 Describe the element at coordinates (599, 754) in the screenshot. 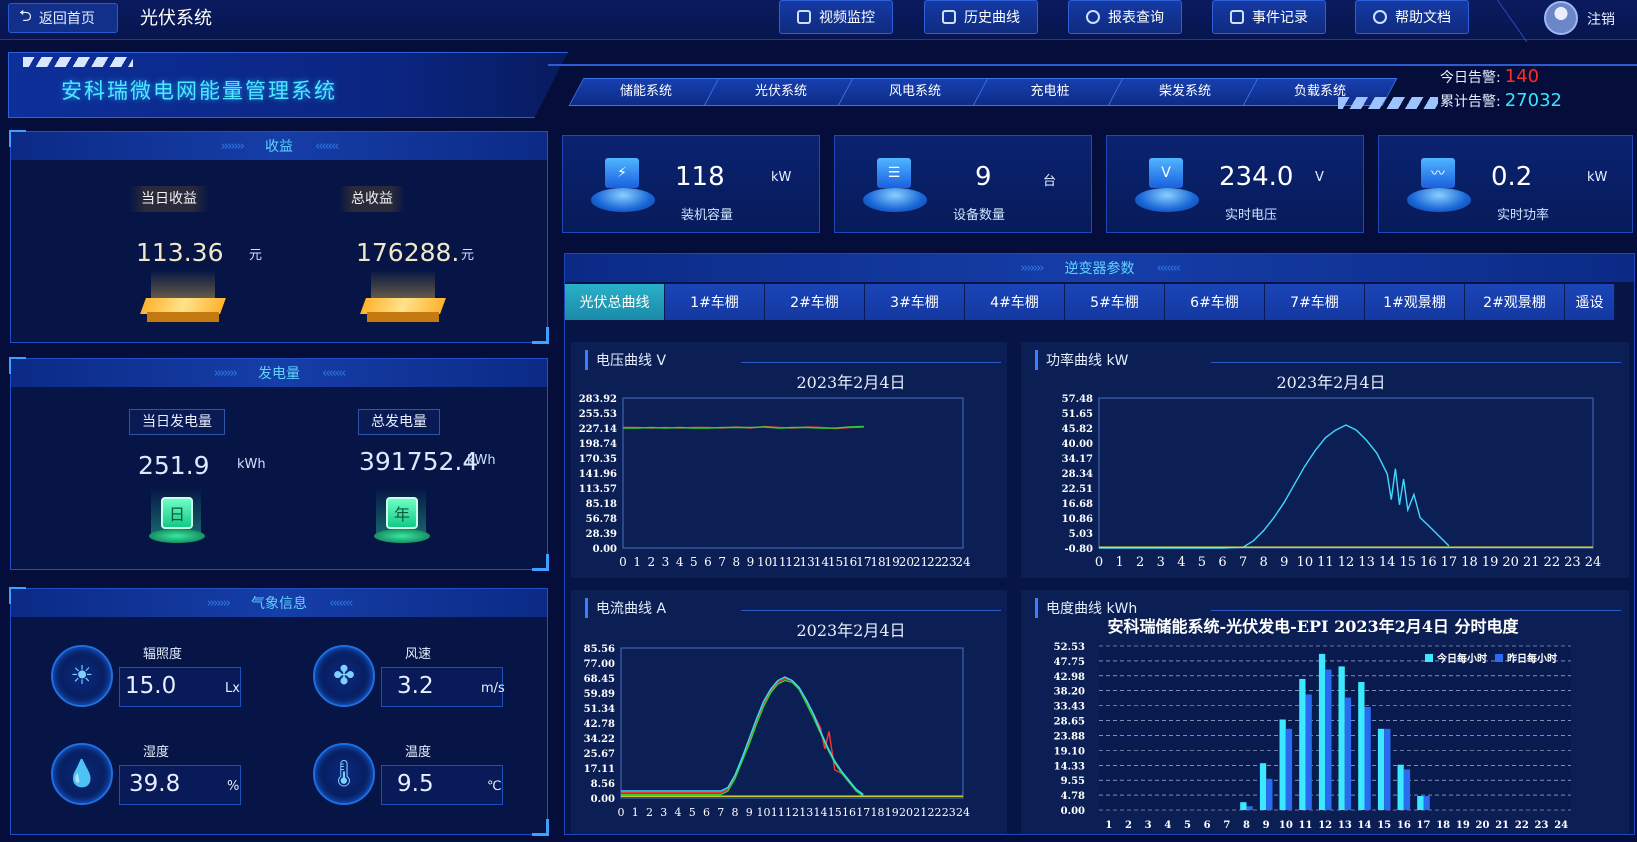

I see `y-tick-label: 25.67` at that location.